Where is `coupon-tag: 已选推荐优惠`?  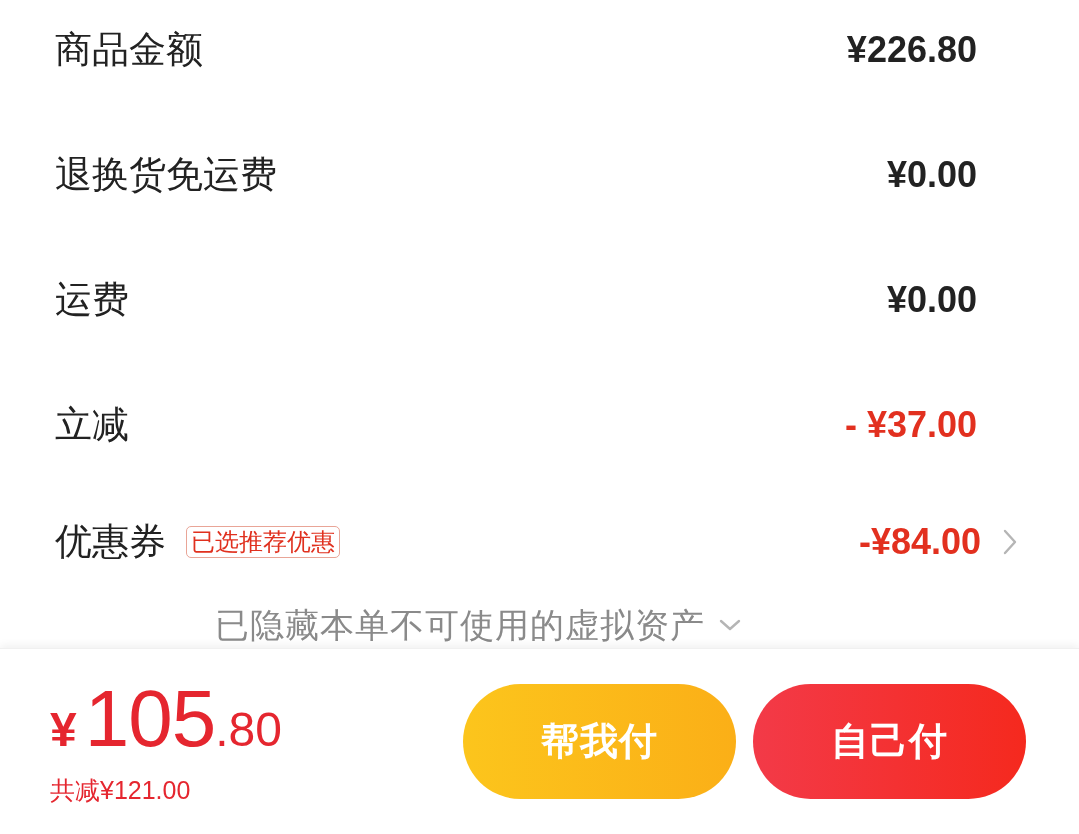
coupon-tag: 已选推荐优惠 is located at coordinates (263, 542).